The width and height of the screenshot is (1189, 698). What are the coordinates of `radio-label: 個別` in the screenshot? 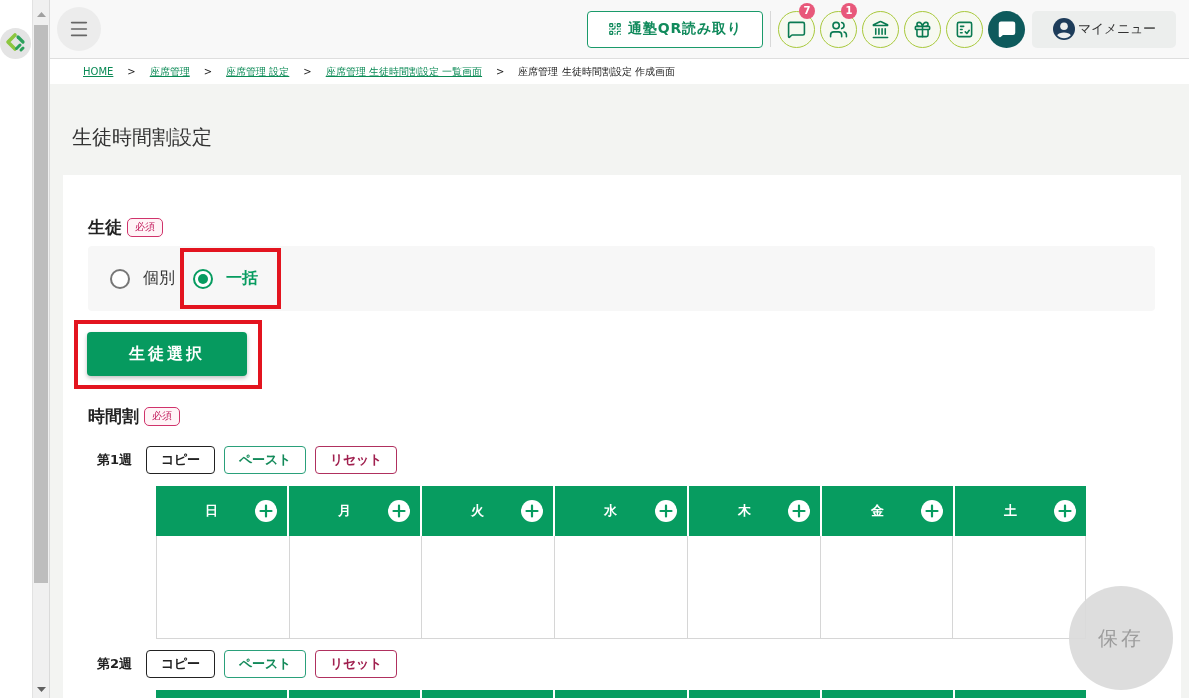 It's located at (159, 278).